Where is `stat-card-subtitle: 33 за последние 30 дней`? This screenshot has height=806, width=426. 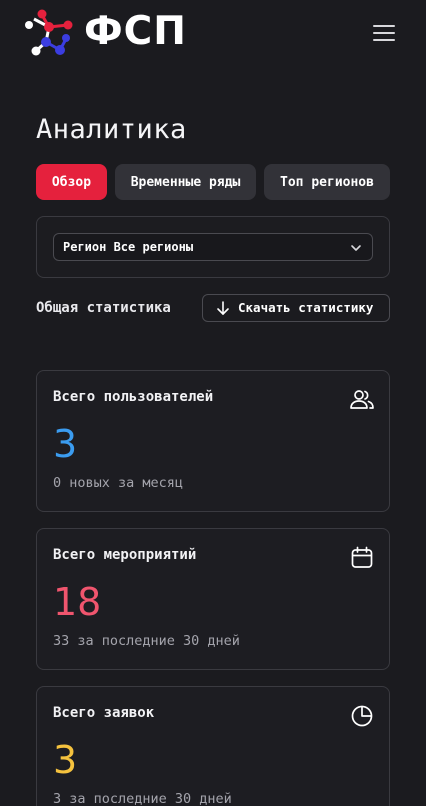
stat-card-subtitle: 33 за последние 30 дней is located at coordinates (146, 641).